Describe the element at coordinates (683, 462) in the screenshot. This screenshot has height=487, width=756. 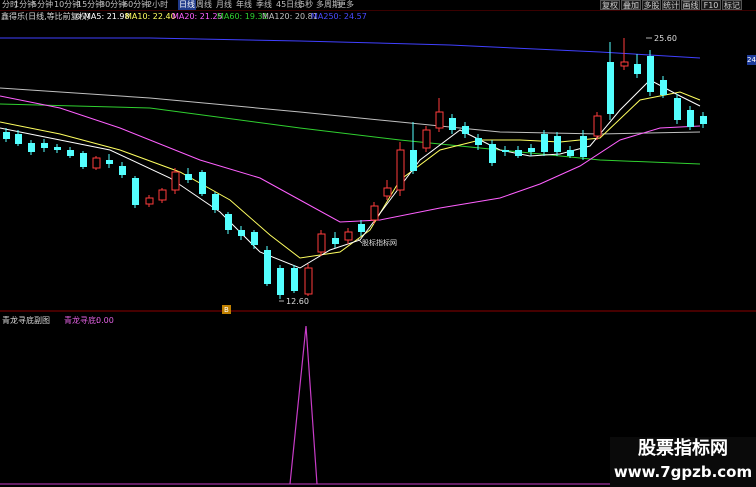
I see `site-watermark: 股票指标网 www.7gpzb.com` at that location.